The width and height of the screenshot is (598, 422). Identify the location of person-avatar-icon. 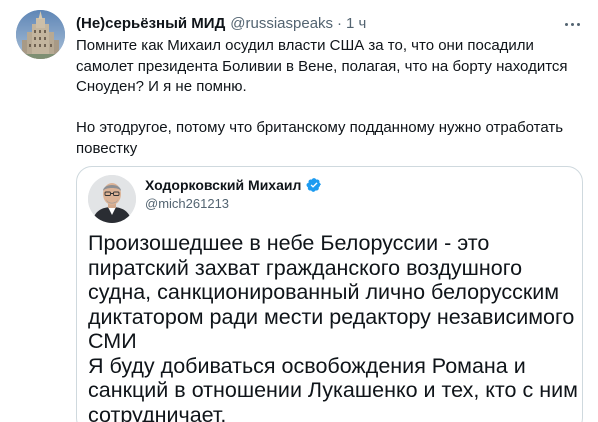
(112, 199).